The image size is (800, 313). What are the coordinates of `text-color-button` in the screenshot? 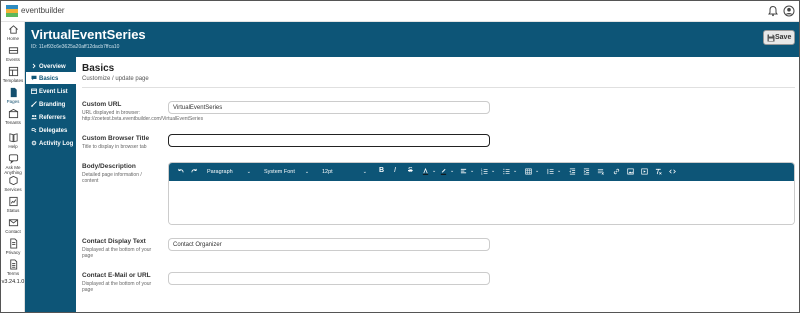 It's located at (425, 172).